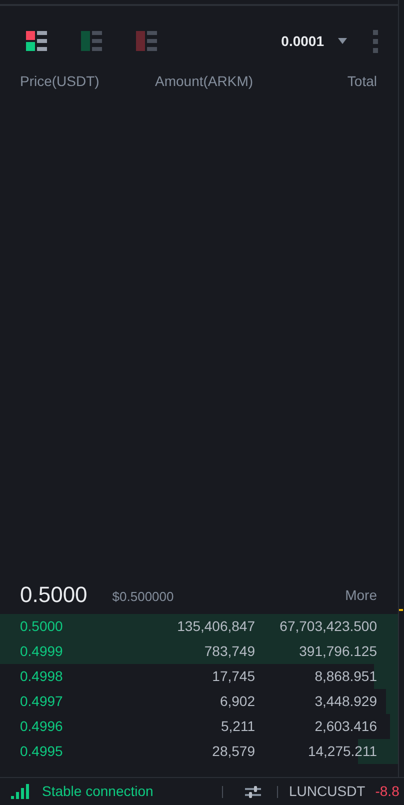 Image resolution: width=404 pixels, height=805 pixels. What do you see at coordinates (341, 751) in the screenshot?
I see `bid-total: 14,275.211` at bounding box center [341, 751].